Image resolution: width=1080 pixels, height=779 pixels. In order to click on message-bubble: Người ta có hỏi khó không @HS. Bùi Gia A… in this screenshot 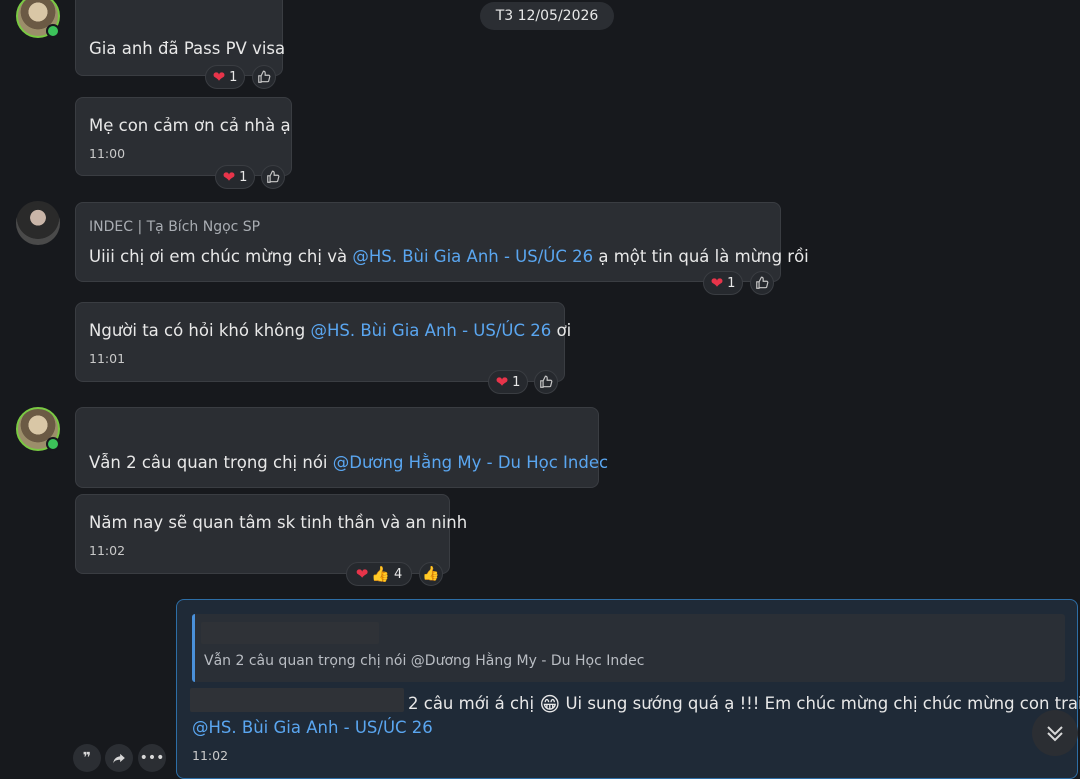, I will do `click(323, 342)`.